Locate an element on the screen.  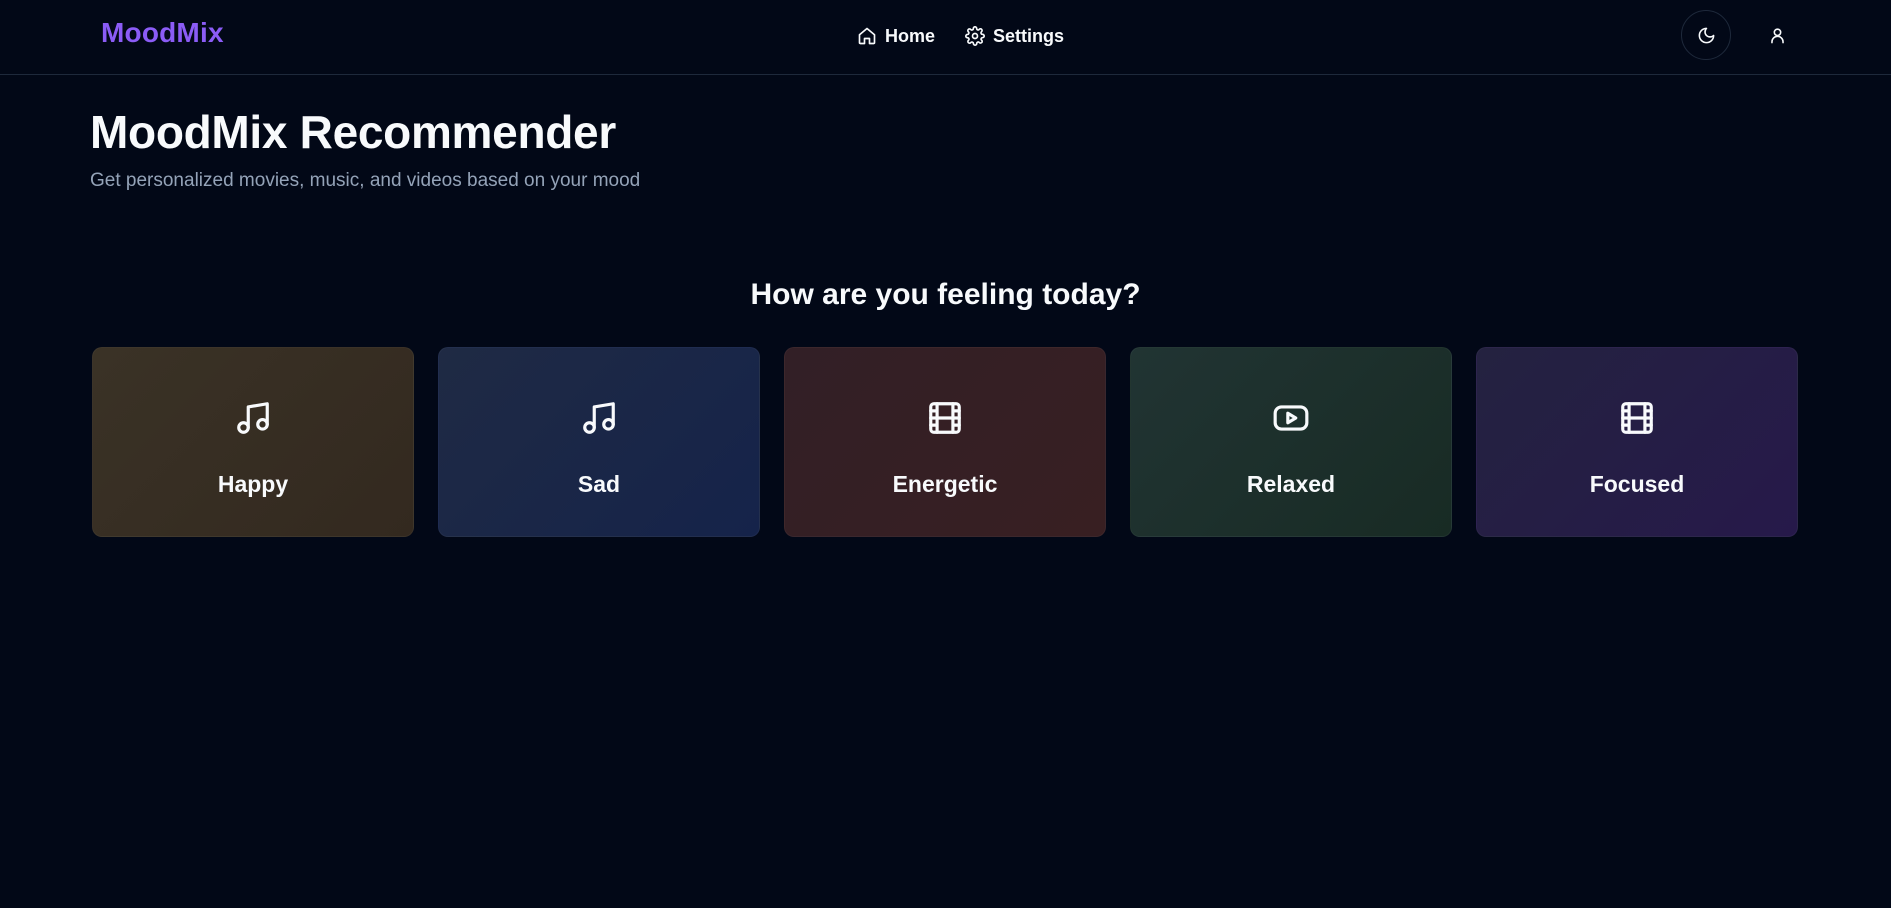
user-profile-button is located at coordinates (1777, 35).